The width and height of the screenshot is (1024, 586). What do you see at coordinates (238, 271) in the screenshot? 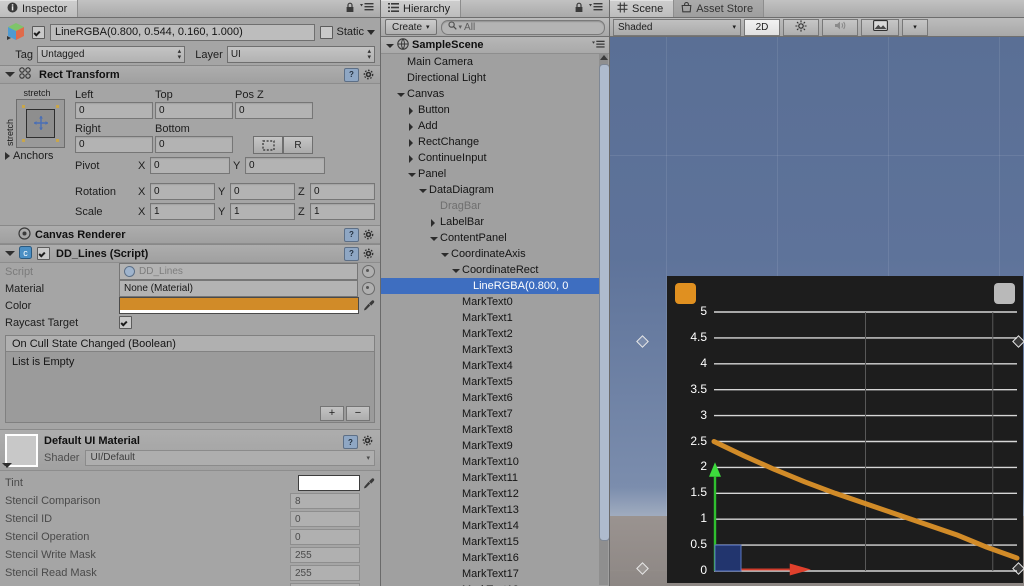
I see `script-object-field: DD_Lines` at bounding box center [238, 271].